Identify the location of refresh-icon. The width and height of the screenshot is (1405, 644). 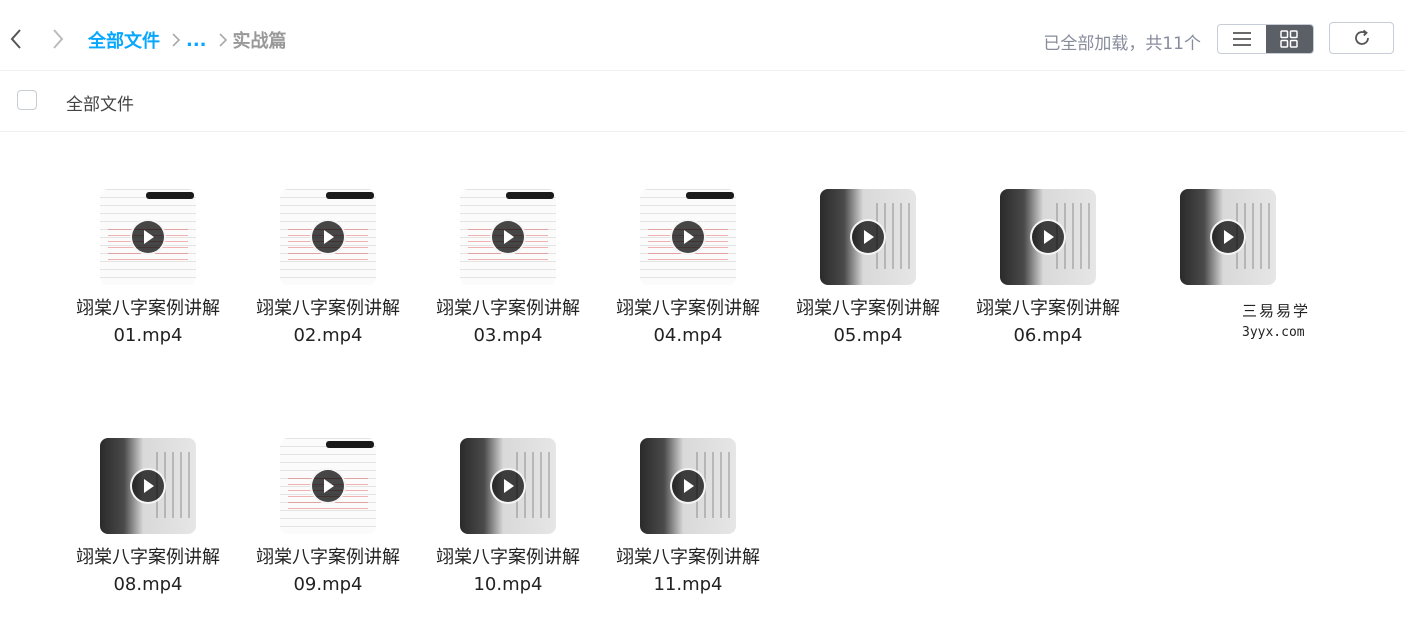
(1361, 37).